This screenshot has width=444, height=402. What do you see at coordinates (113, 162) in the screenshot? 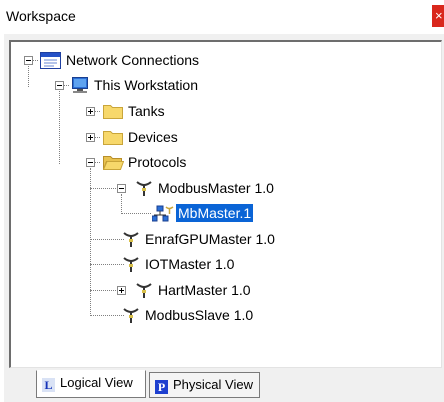
I see `open-folder-icon` at bounding box center [113, 162].